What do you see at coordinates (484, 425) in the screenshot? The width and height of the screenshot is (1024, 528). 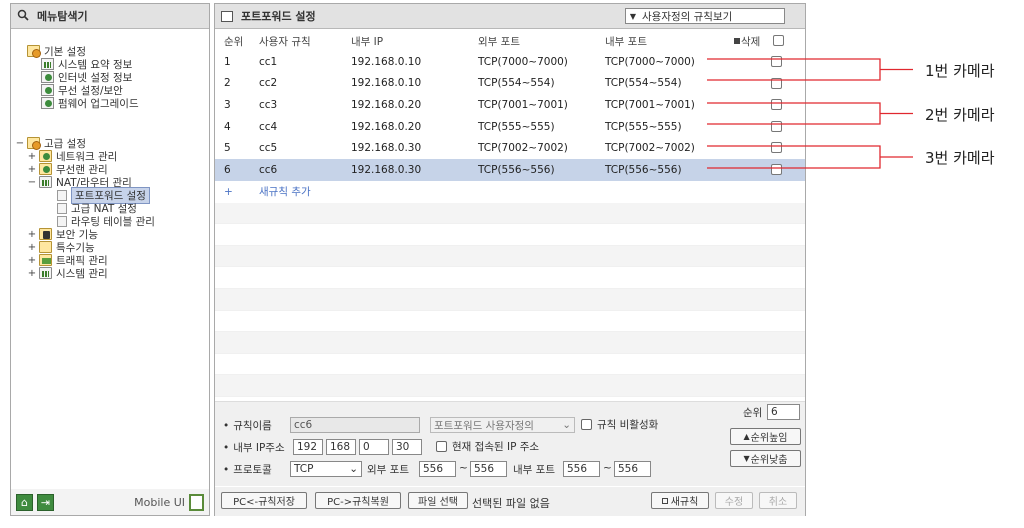 I see `rule-type-value: 포트포워드 사용자정의` at bounding box center [484, 425].